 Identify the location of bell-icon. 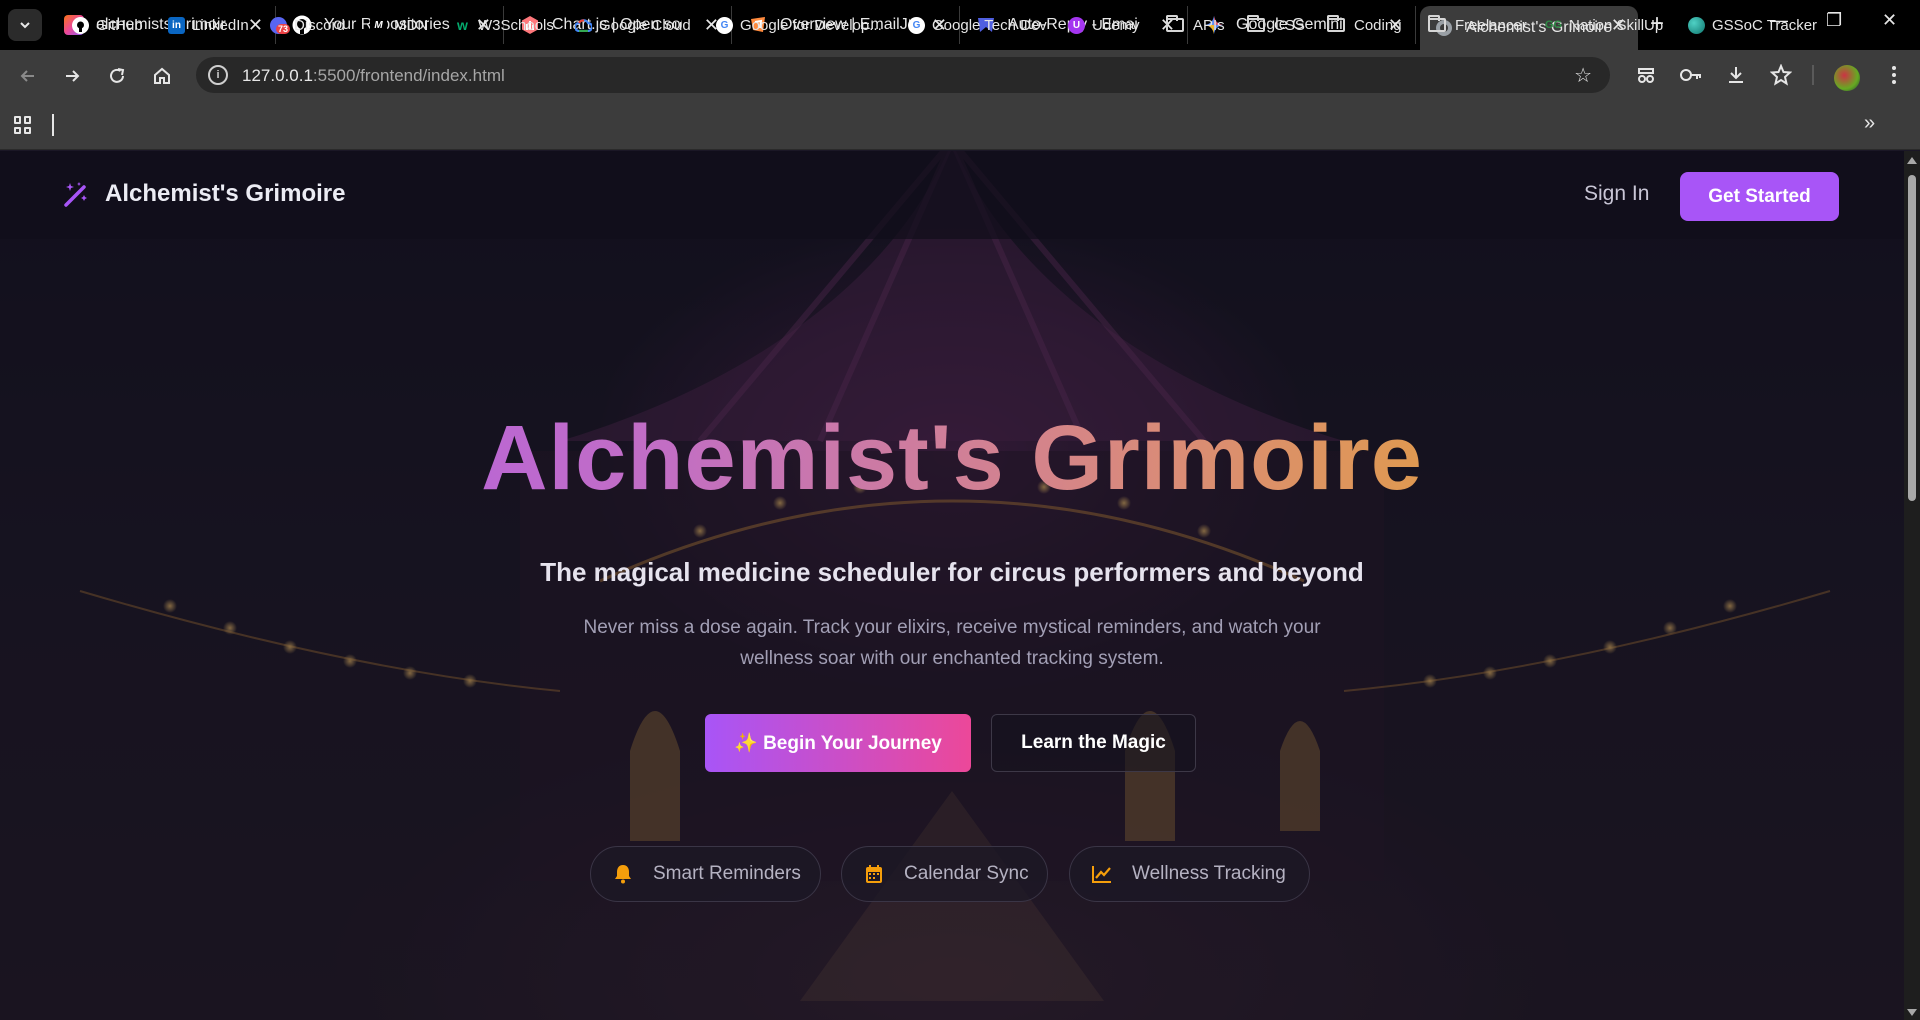
(623, 874).